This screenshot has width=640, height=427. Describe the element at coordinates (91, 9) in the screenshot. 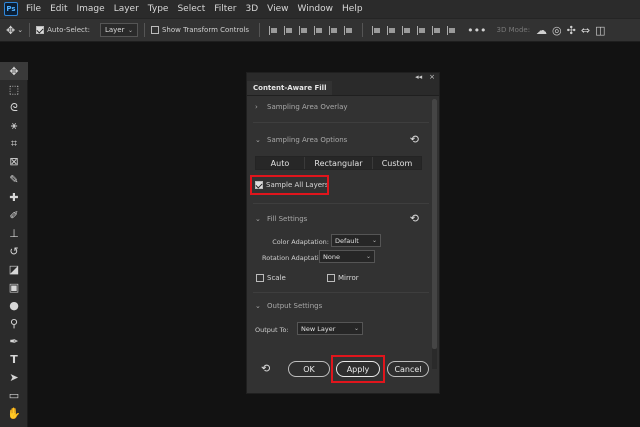

I see `menu-image: Image` at that location.